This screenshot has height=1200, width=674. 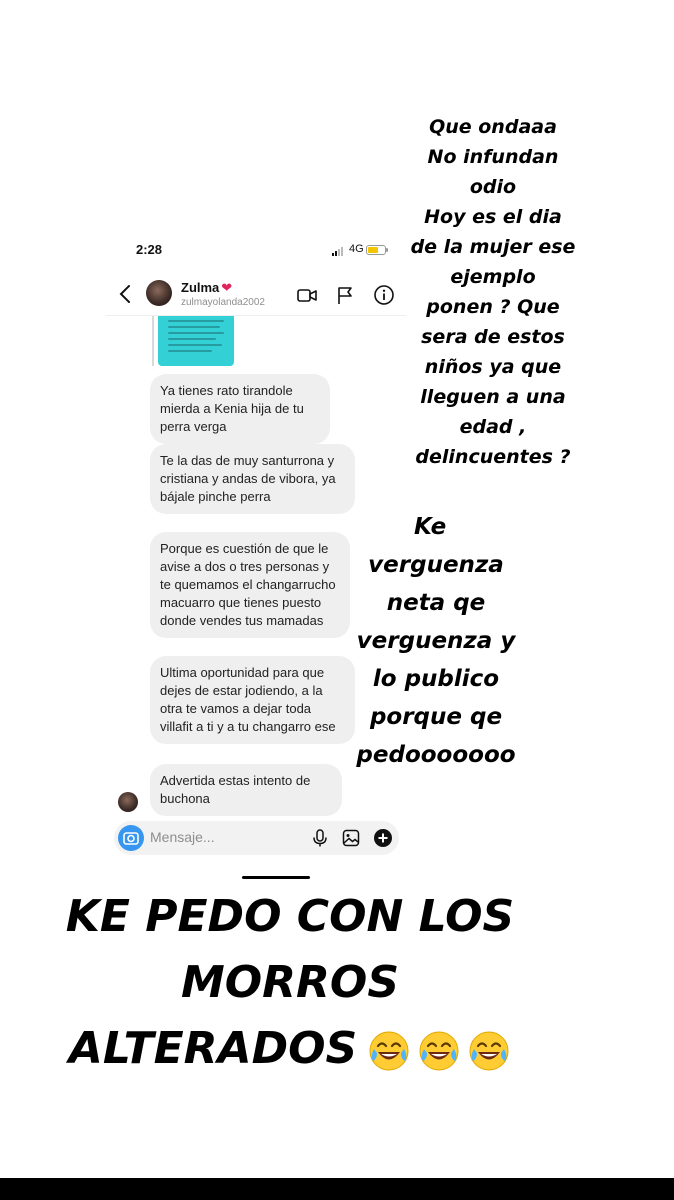 I want to click on caption-line: verguenza, so click(x=436, y=565).